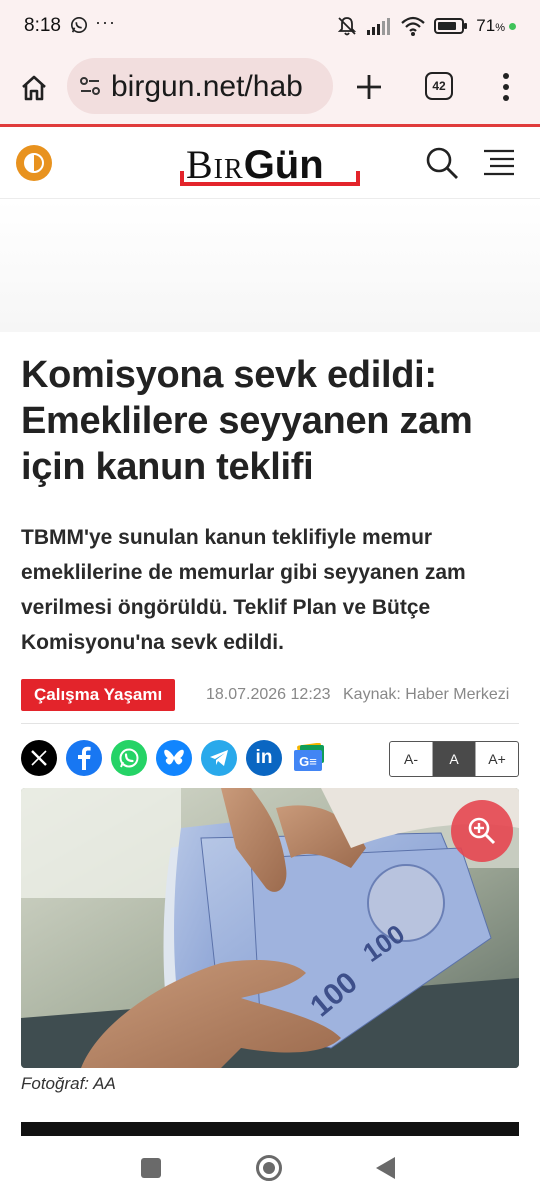 This screenshot has height=1200, width=540. I want to click on font-larger-button: A+, so click(496, 759).